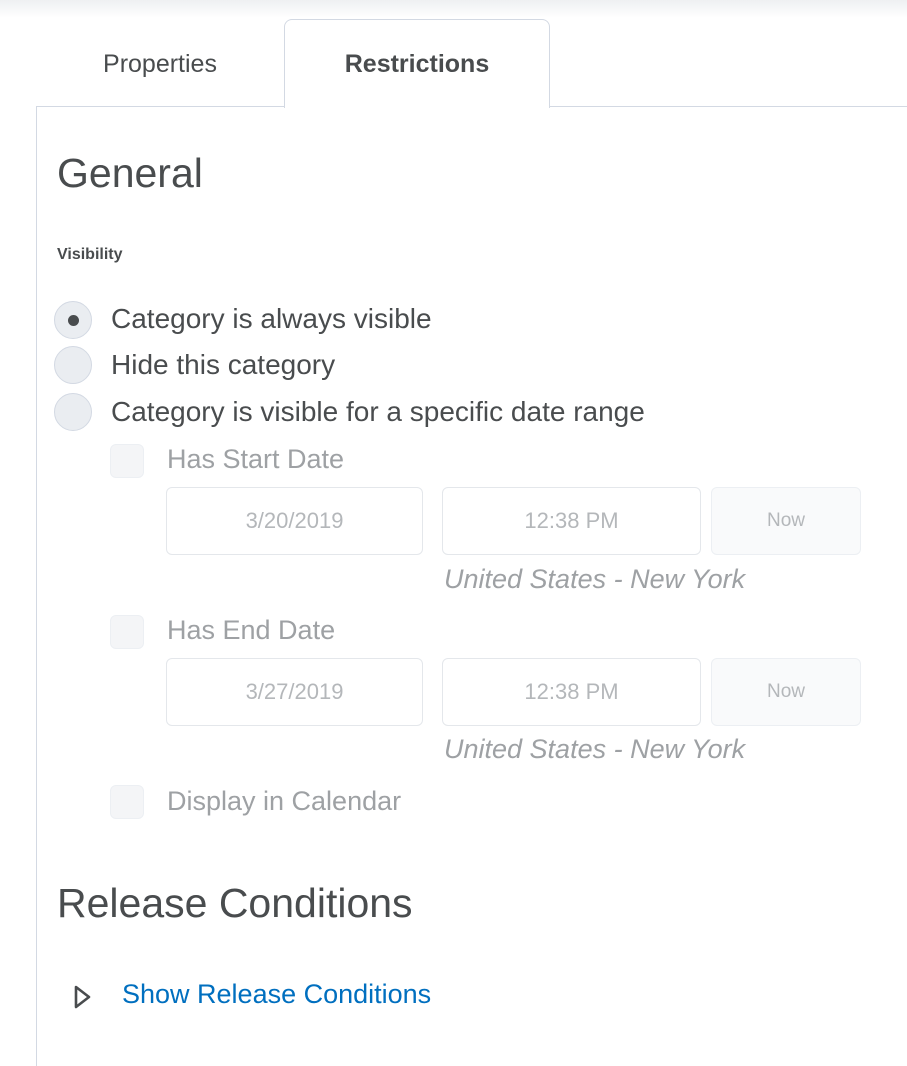 The width and height of the screenshot is (907, 1066). Describe the element at coordinates (453, 9) in the screenshot. I see `top-fade` at that location.